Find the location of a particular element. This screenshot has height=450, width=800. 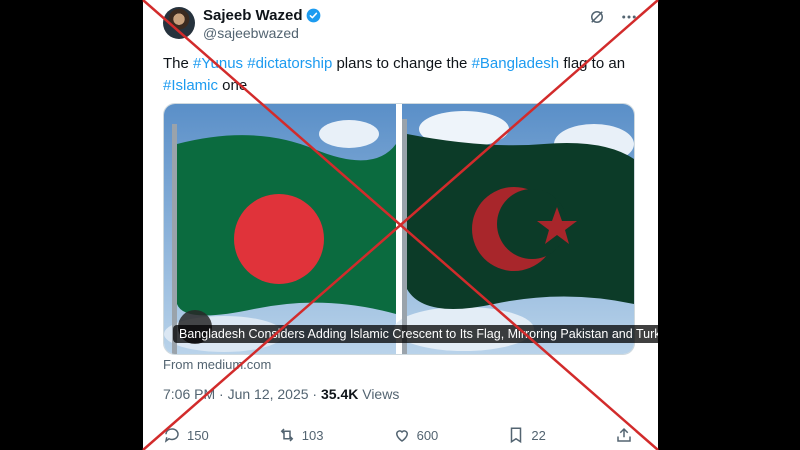

like-button: 600 is located at coordinates (416, 435).